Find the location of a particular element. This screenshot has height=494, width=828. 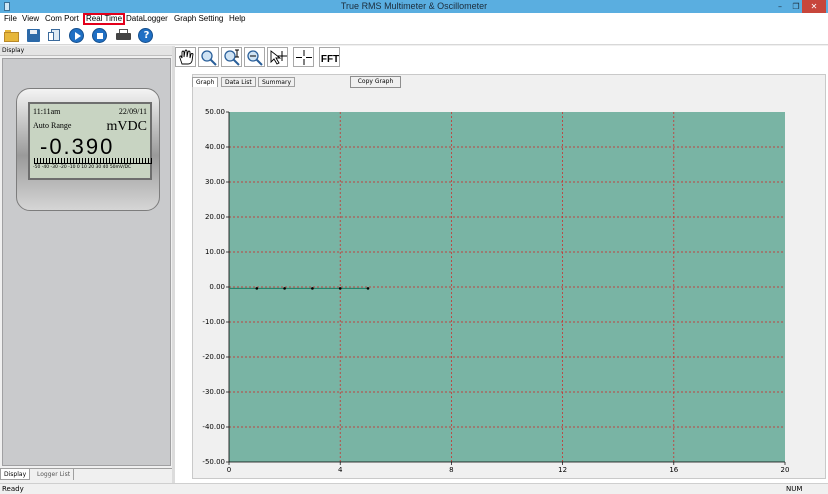

meter-reading: -0.390 is located at coordinates (77, 146).